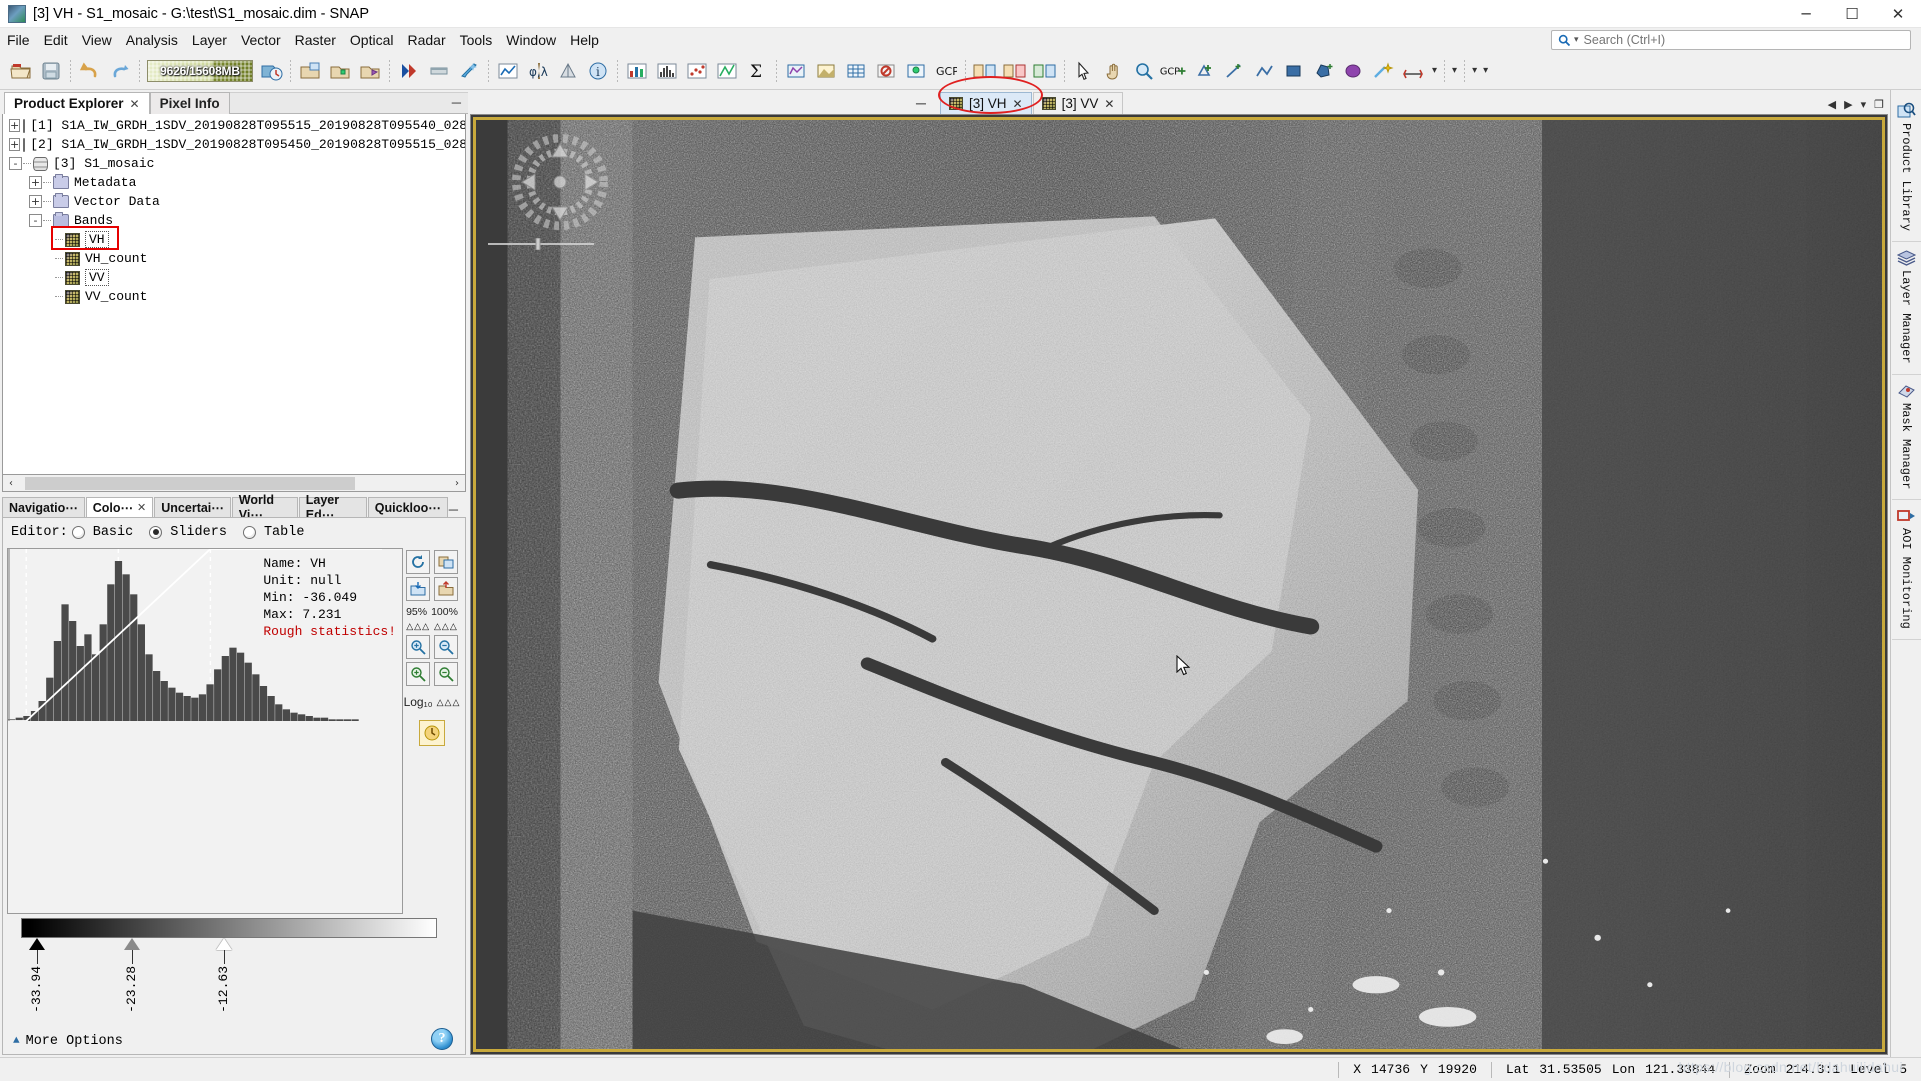  I want to click on product-explorer-hscrollbar: ‹ ›, so click(234, 483).